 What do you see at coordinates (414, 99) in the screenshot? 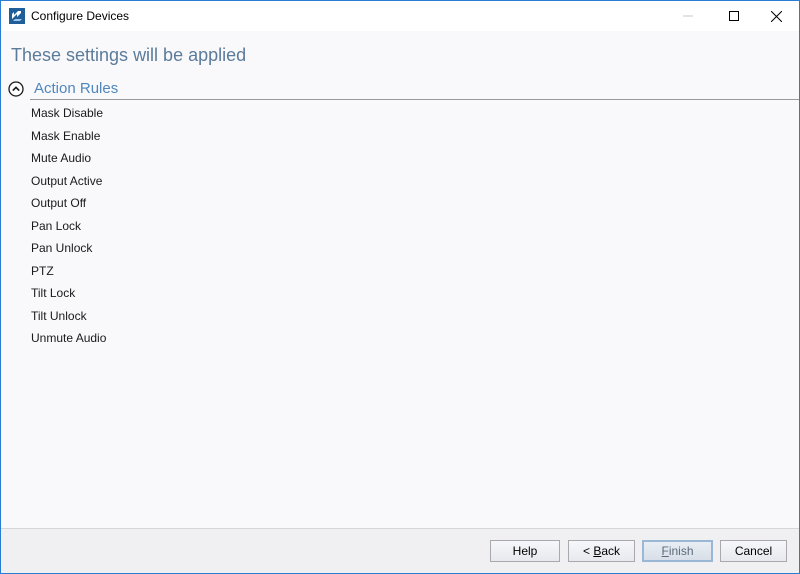
I see `section-divider` at bounding box center [414, 99].